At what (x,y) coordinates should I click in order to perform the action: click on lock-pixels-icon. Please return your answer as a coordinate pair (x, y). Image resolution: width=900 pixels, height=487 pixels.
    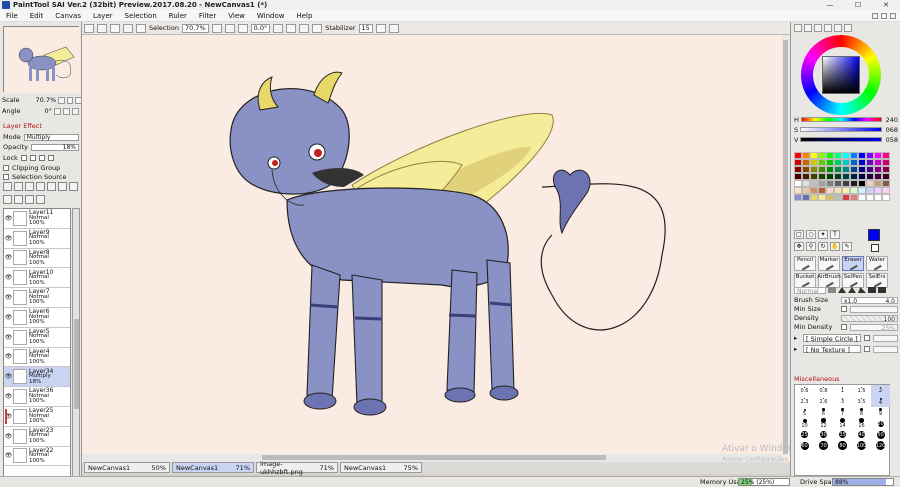
    Looking at the image, I should click on (32, 158).